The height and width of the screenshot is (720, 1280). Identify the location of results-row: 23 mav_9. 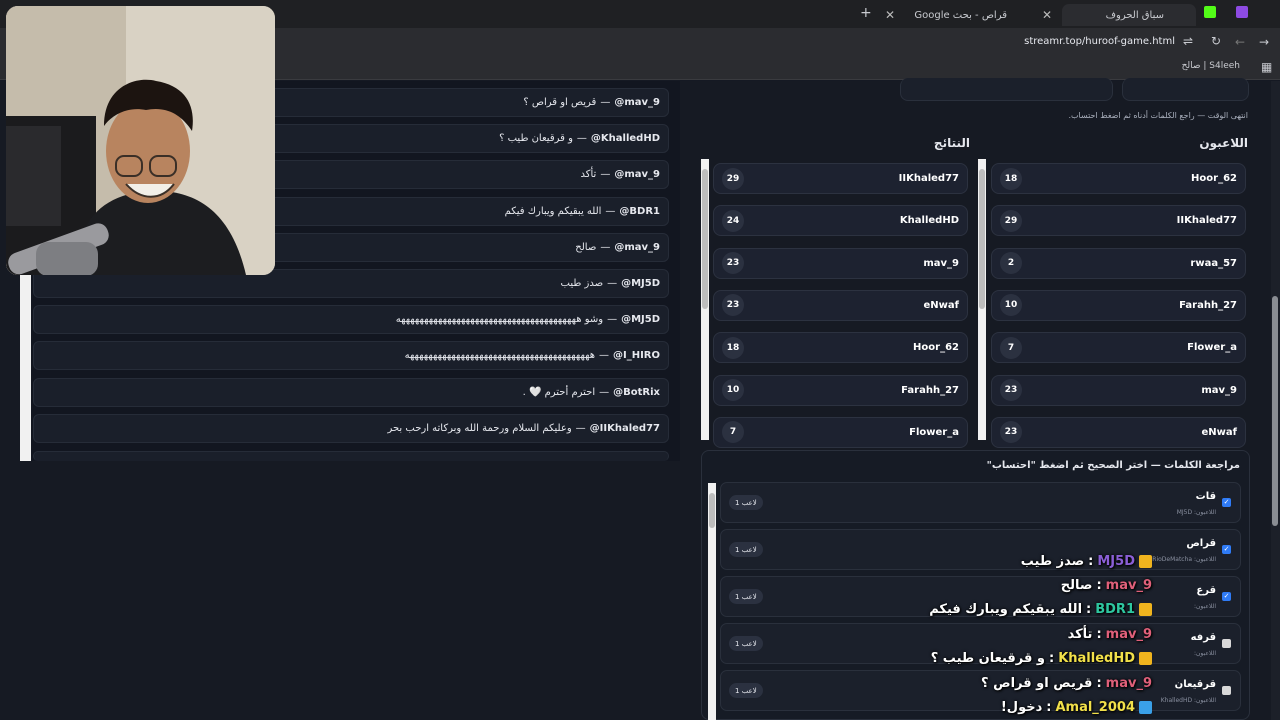
(840, 263).